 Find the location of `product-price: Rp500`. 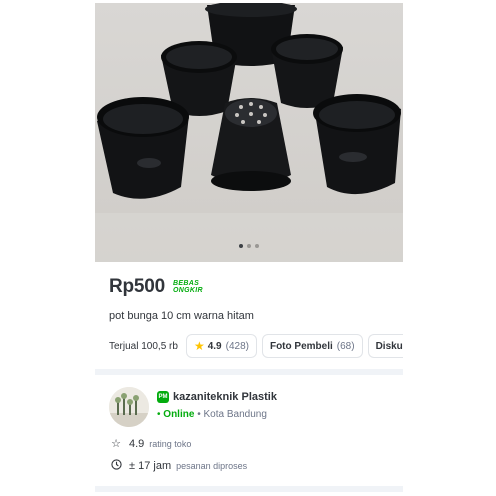

product-price: Rp500 is located at coordinates (137, 286).